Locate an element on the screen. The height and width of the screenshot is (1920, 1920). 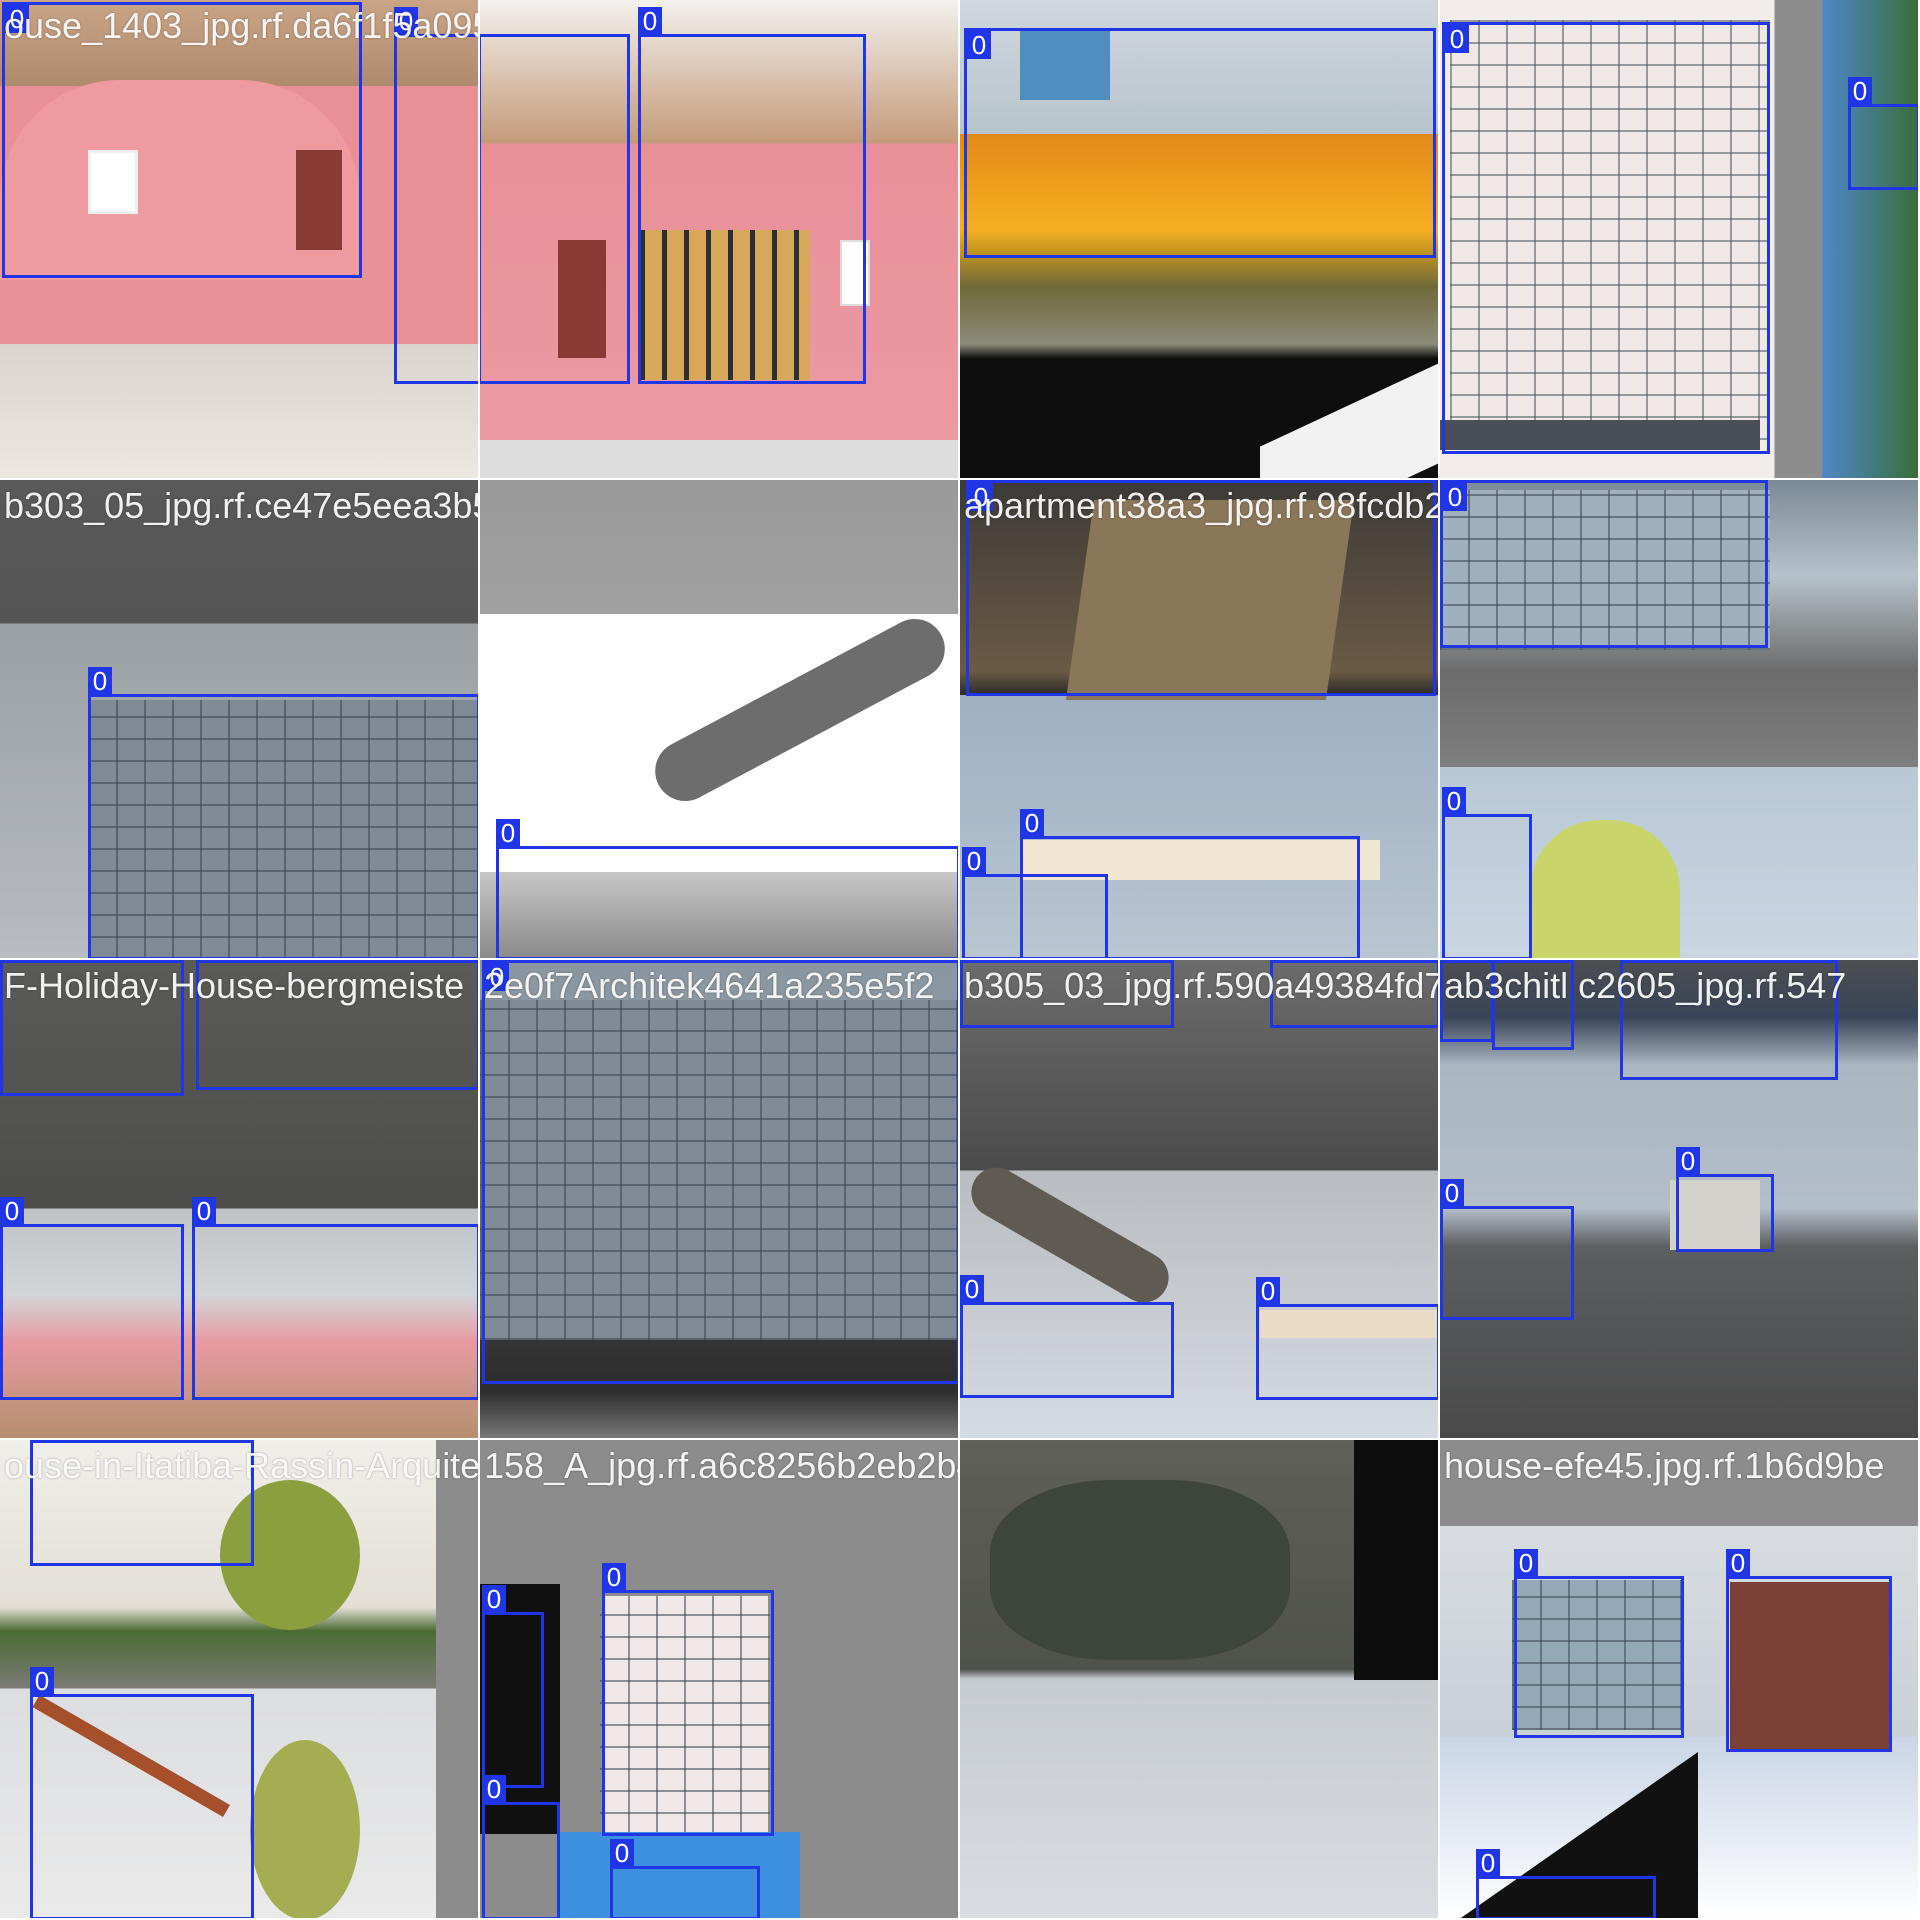
tile-title: 2e0f7Architek4641a235e5f2 is located at coordinates (709, 985).